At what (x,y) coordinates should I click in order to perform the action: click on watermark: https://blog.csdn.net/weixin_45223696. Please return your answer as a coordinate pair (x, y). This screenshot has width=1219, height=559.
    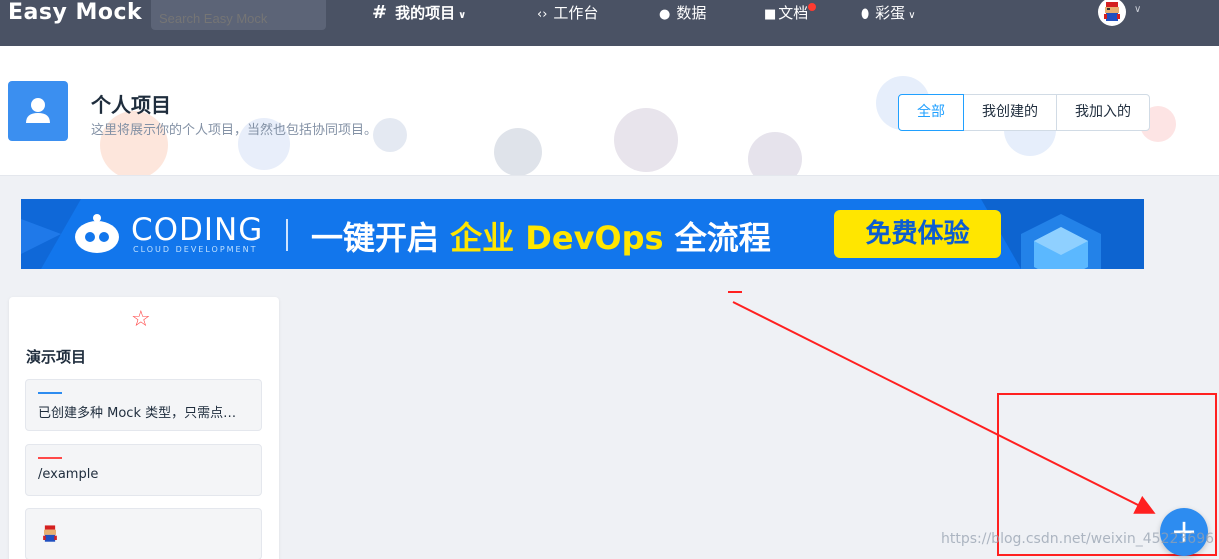
    Looking at the image, I should click on (1078, 539).